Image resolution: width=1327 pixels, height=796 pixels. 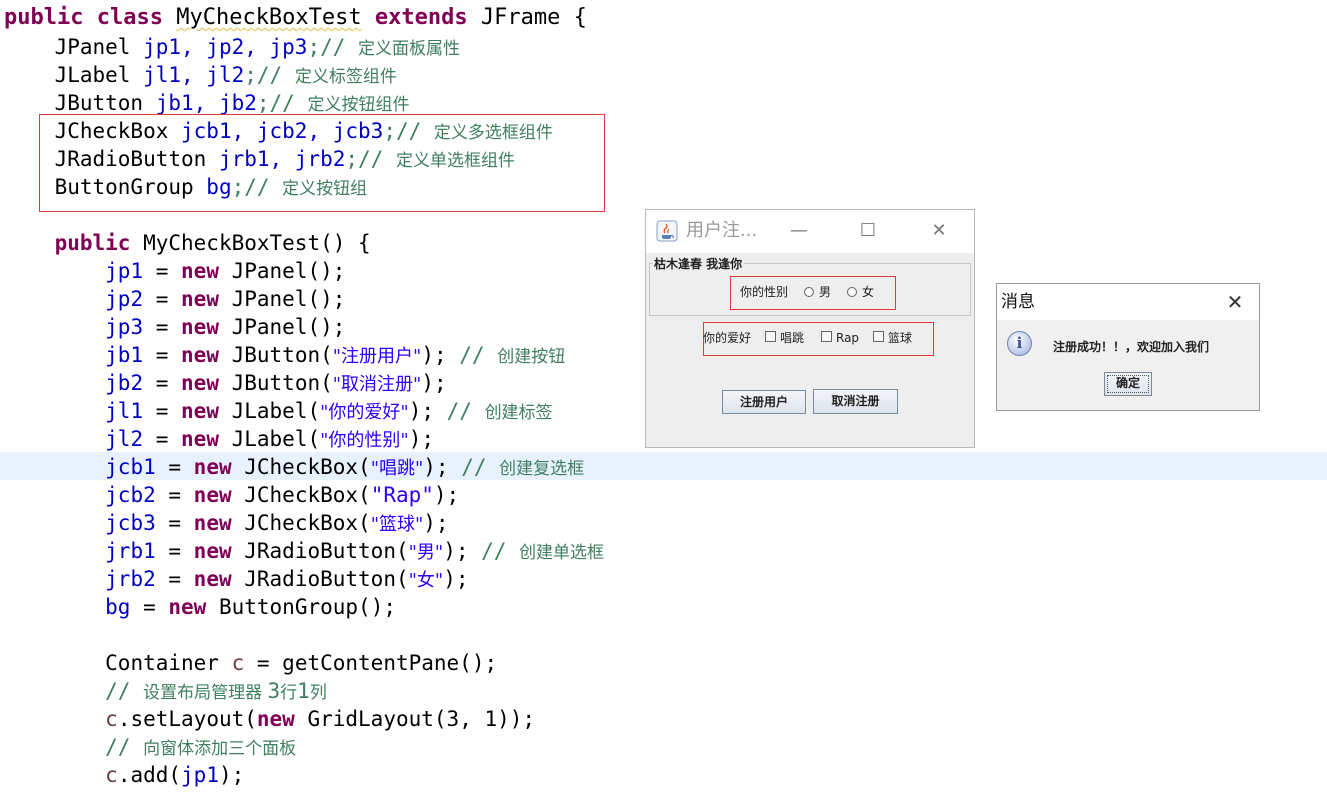 I want to click on message-dialog: 消息 ✕ i 注册成功！！，欢迎加入我们 确定, so click(x=1128, y=347).